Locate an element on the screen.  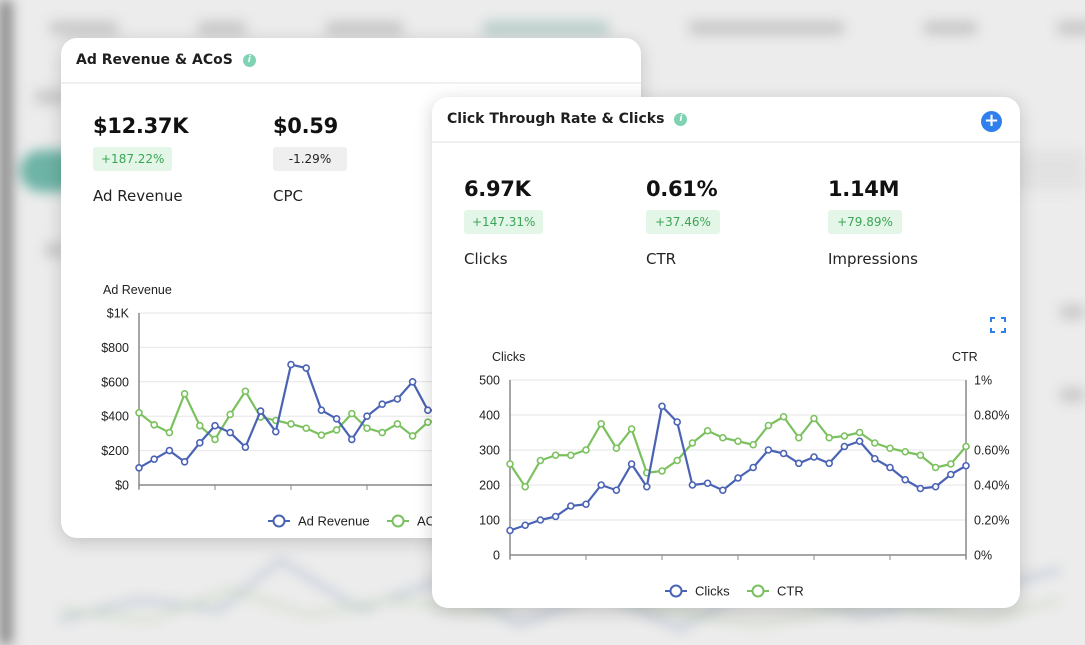
y-axis-left-title: Clicks is located at coordinates (508, 357).